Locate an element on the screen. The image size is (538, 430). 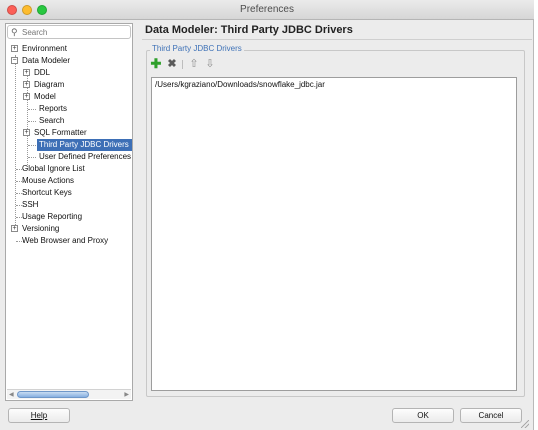
tree-item-usage-reporting: Usage Reporting is located at coordinates (69, 217).